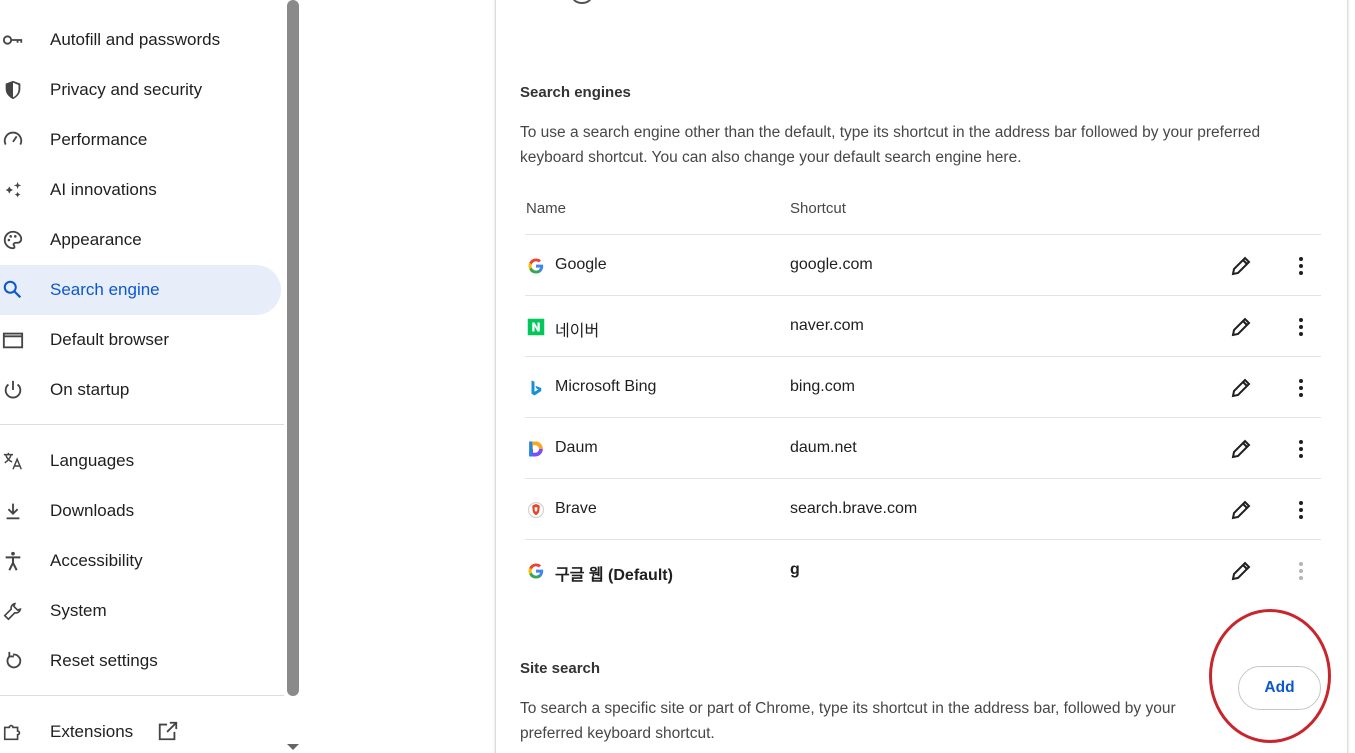  Describe the element at coordinates (293, 348) in the screenshot. I see `sidebar-scrollbar-thumb` at that location.